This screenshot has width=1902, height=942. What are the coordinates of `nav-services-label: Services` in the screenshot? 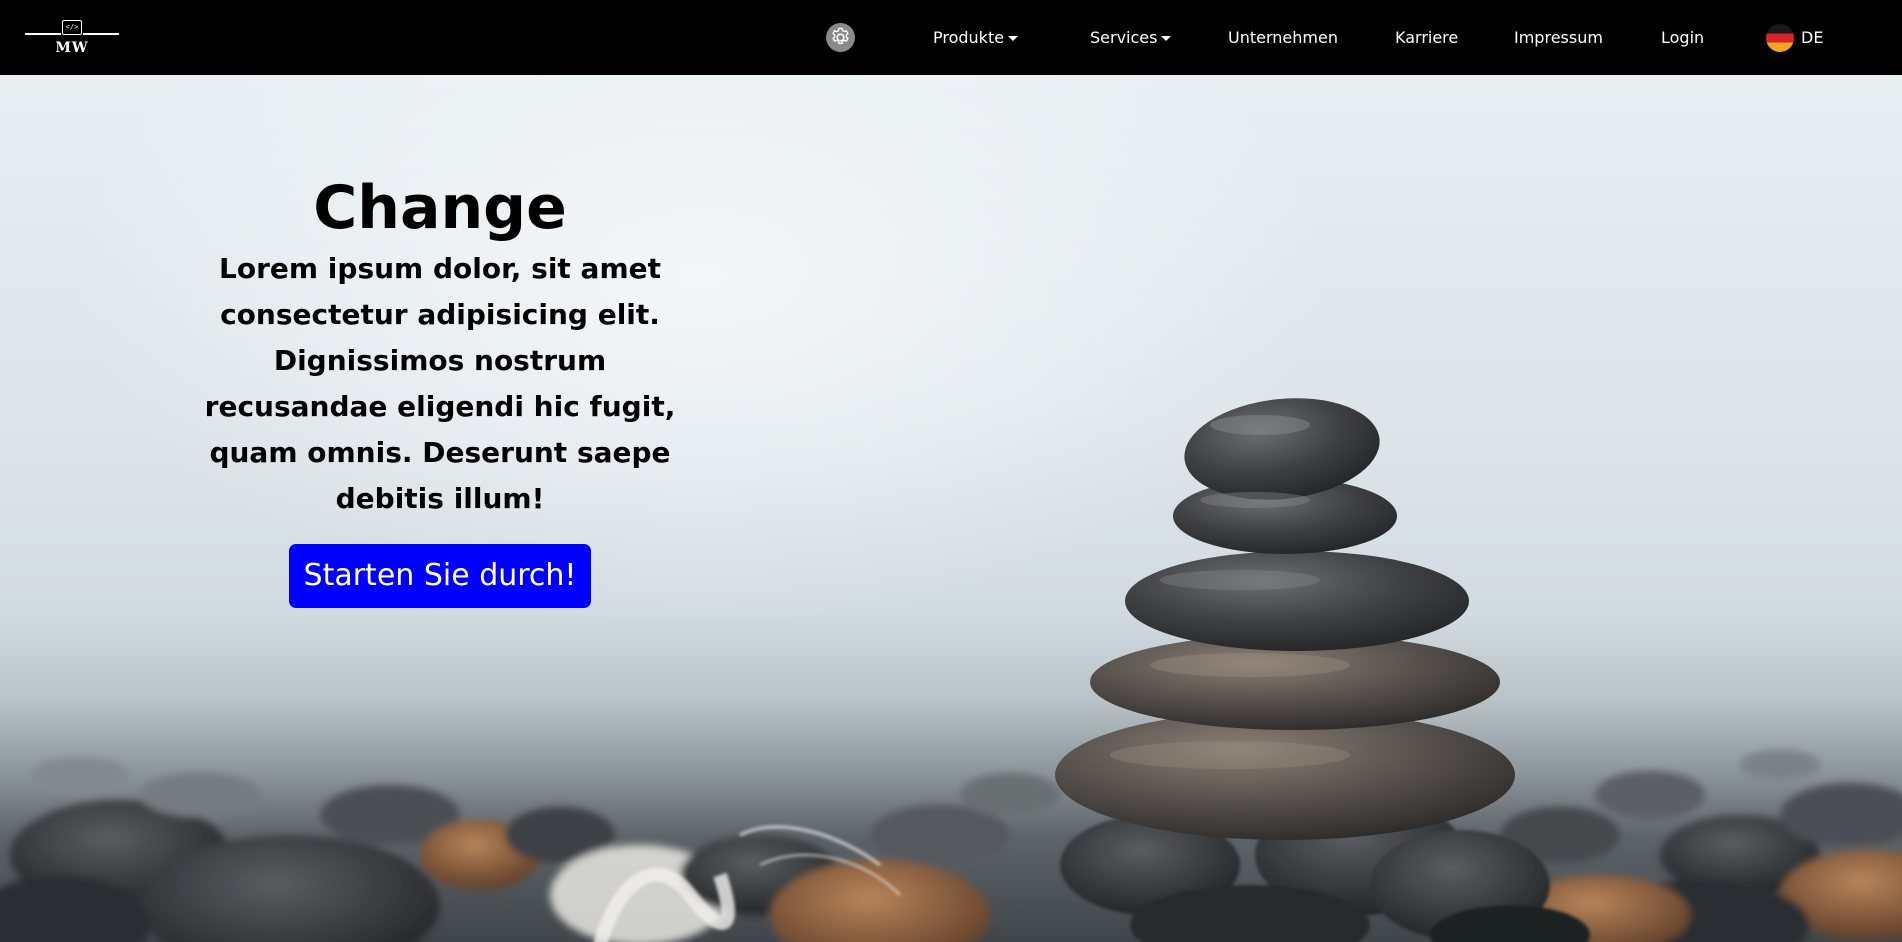 It's located at (1124, 37).